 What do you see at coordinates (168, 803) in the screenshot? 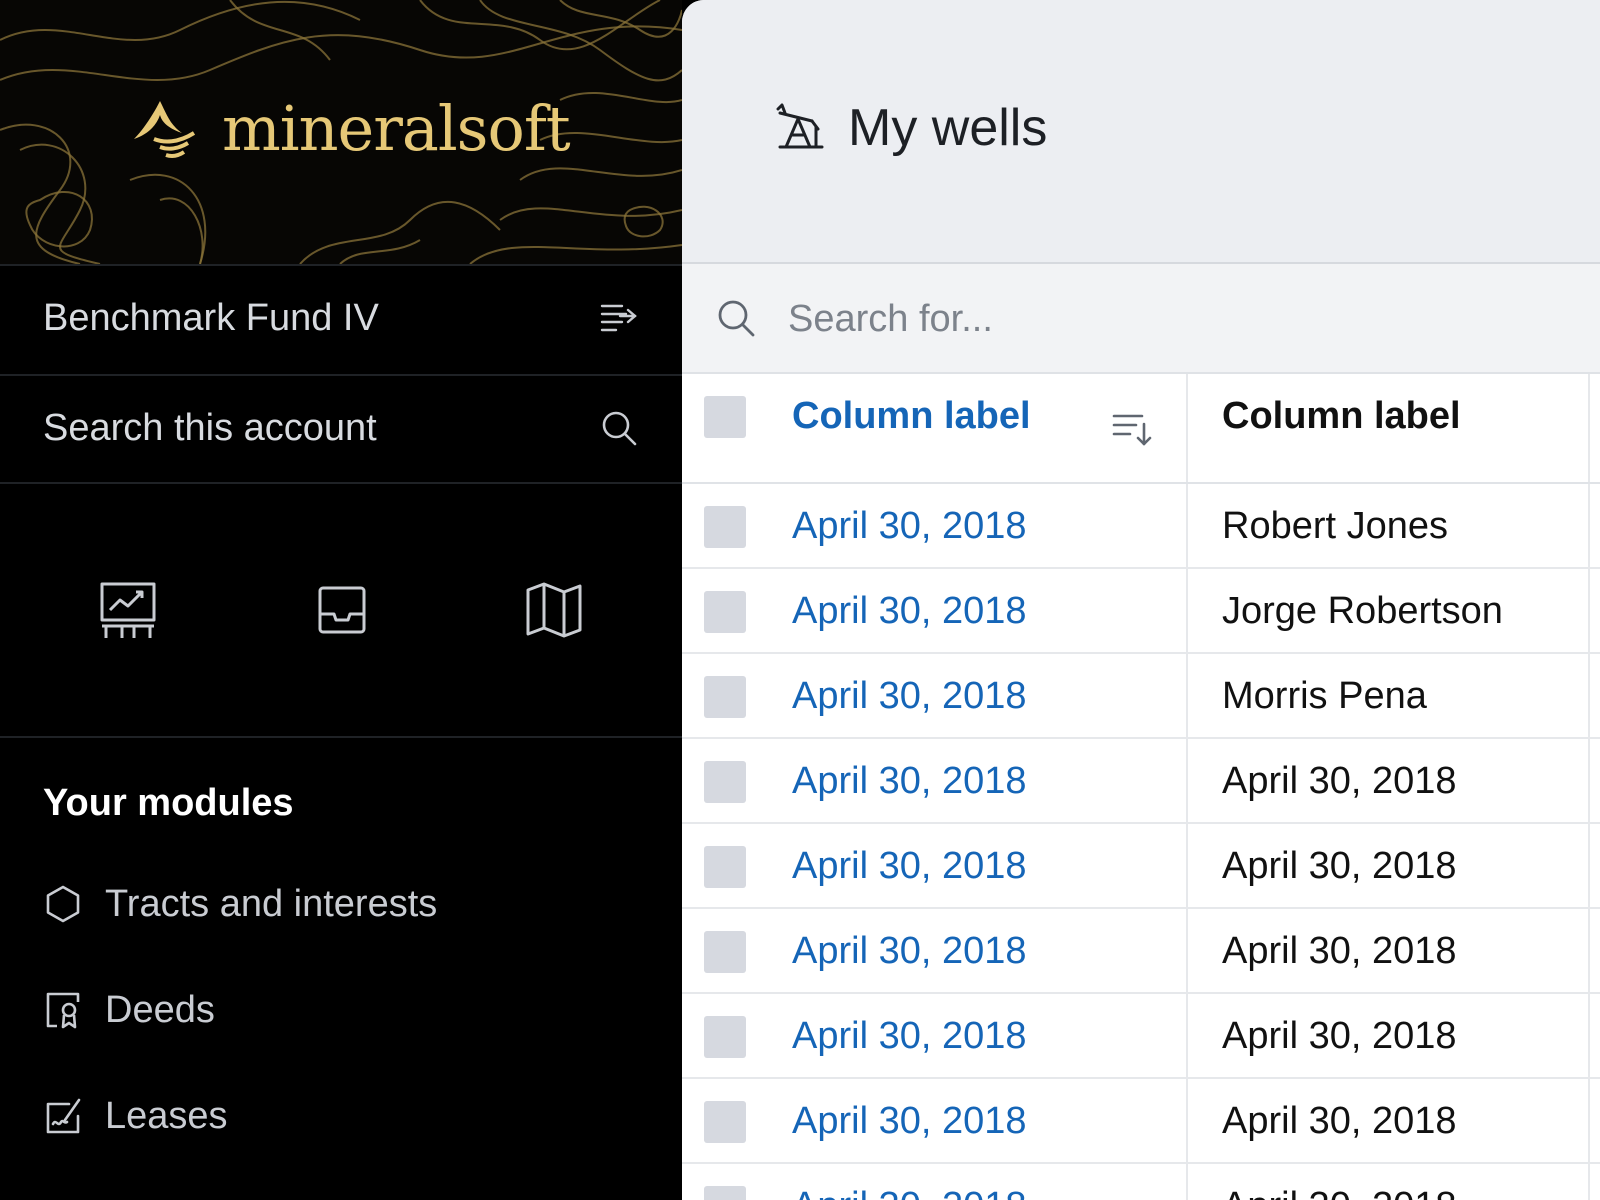
I see `modules-heading: Your modules` at bounding box center [168, 803].